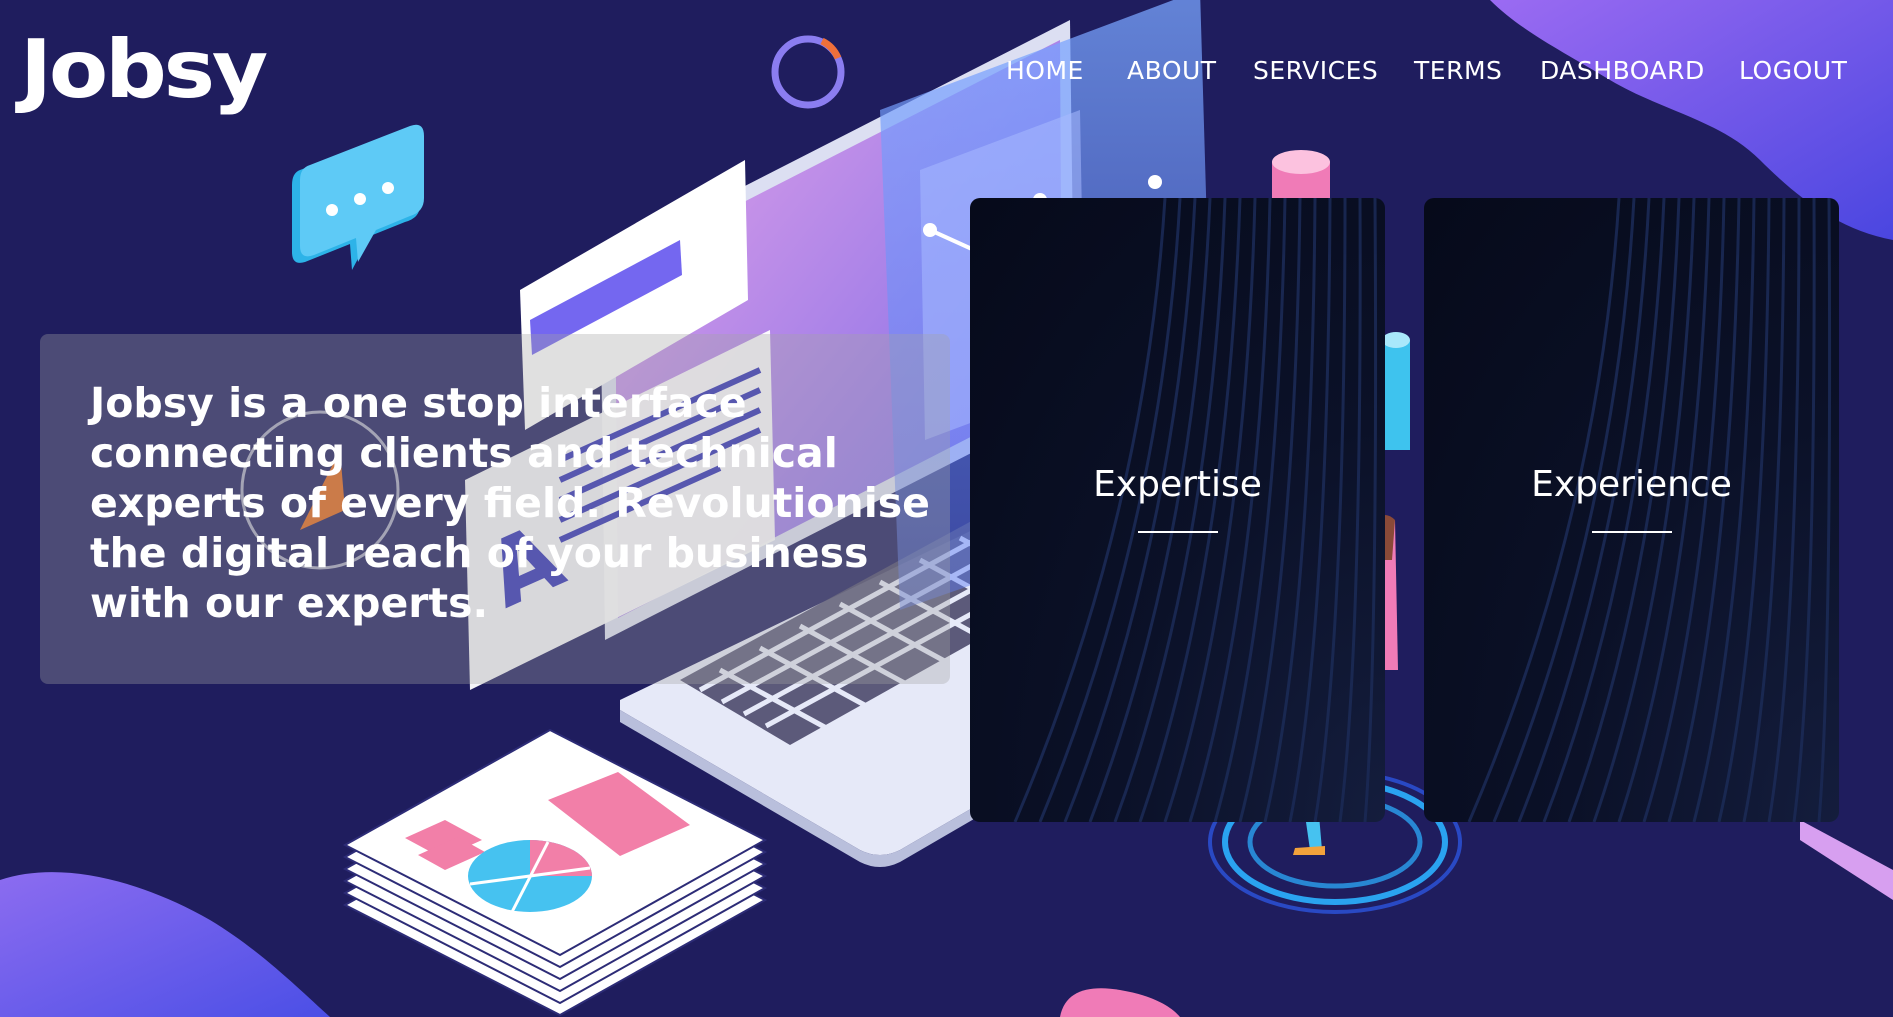 Image resolution: width=1893 pixels, height=1017 pixels. I want to click on experience-card: Experience, so click(1631, 510).